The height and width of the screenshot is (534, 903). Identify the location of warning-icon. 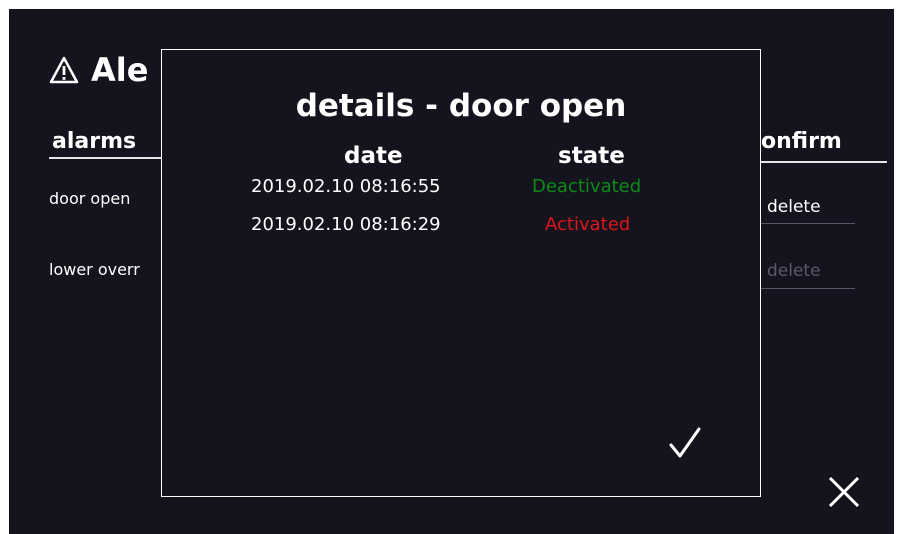
(64, 70).